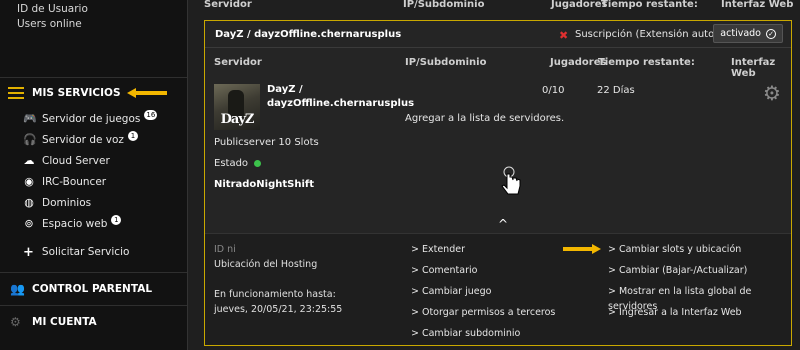 The height and width of the screenshot is (350, 800). Describe the element at coordinates (740, 33) in the screenshot. I see `activated-label: activado` at that location.